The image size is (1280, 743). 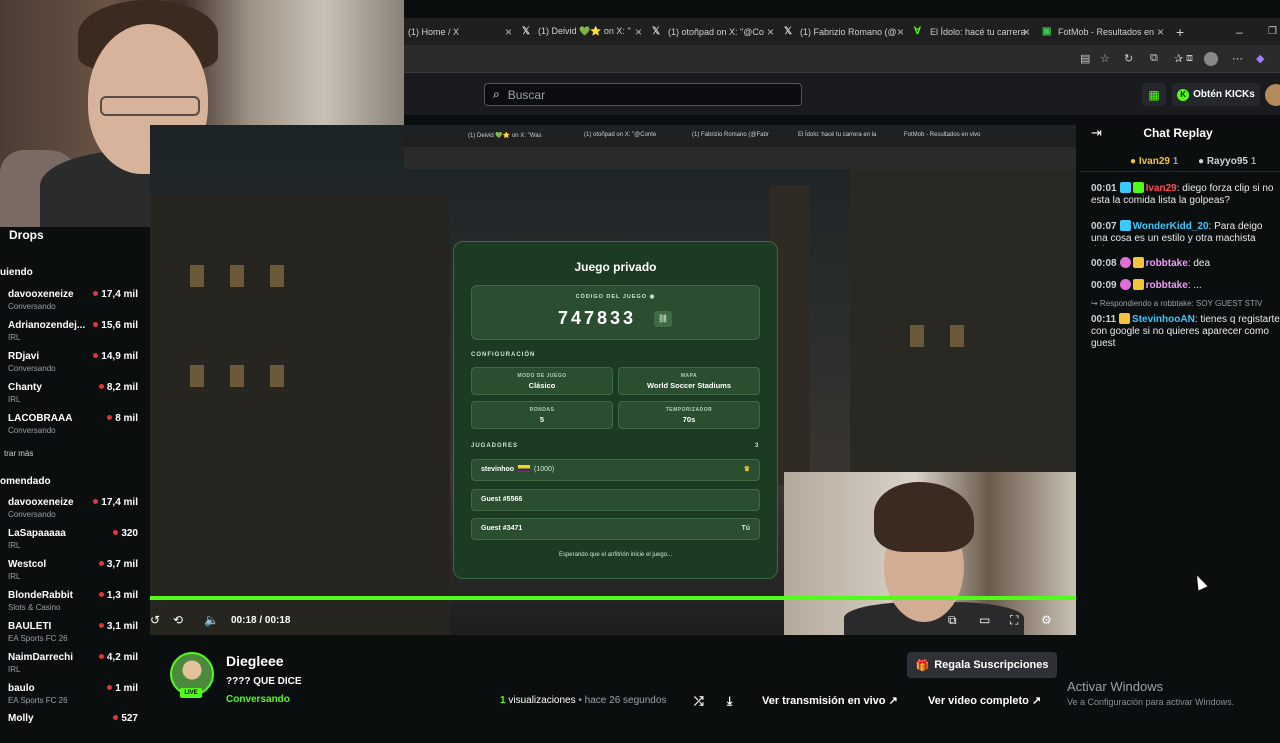 What do you see at coordinates (699, 701) in the screenshot?
I see `share-icon: ⤮` at bounding box center [699, 701].